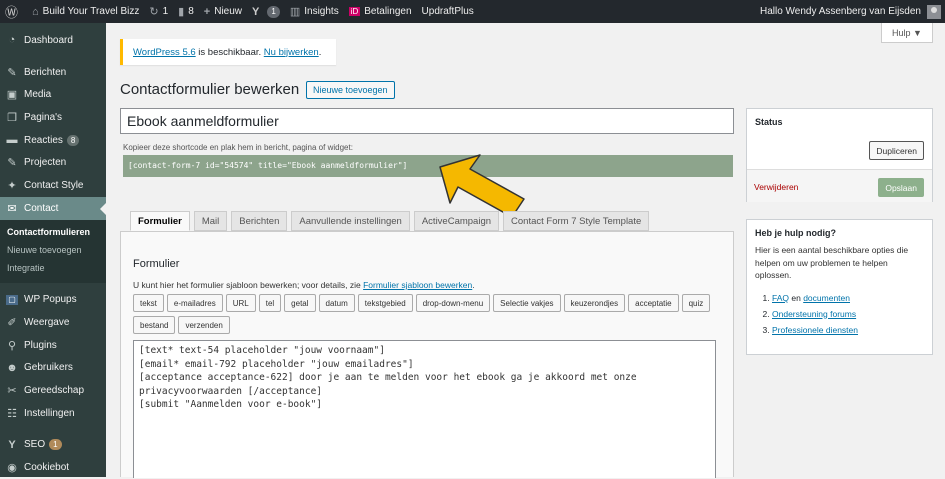  Describe the element at coordinates (53, 208) in the screenshot. I see `sidebar-item-contact: ✉ Contact` at that location.